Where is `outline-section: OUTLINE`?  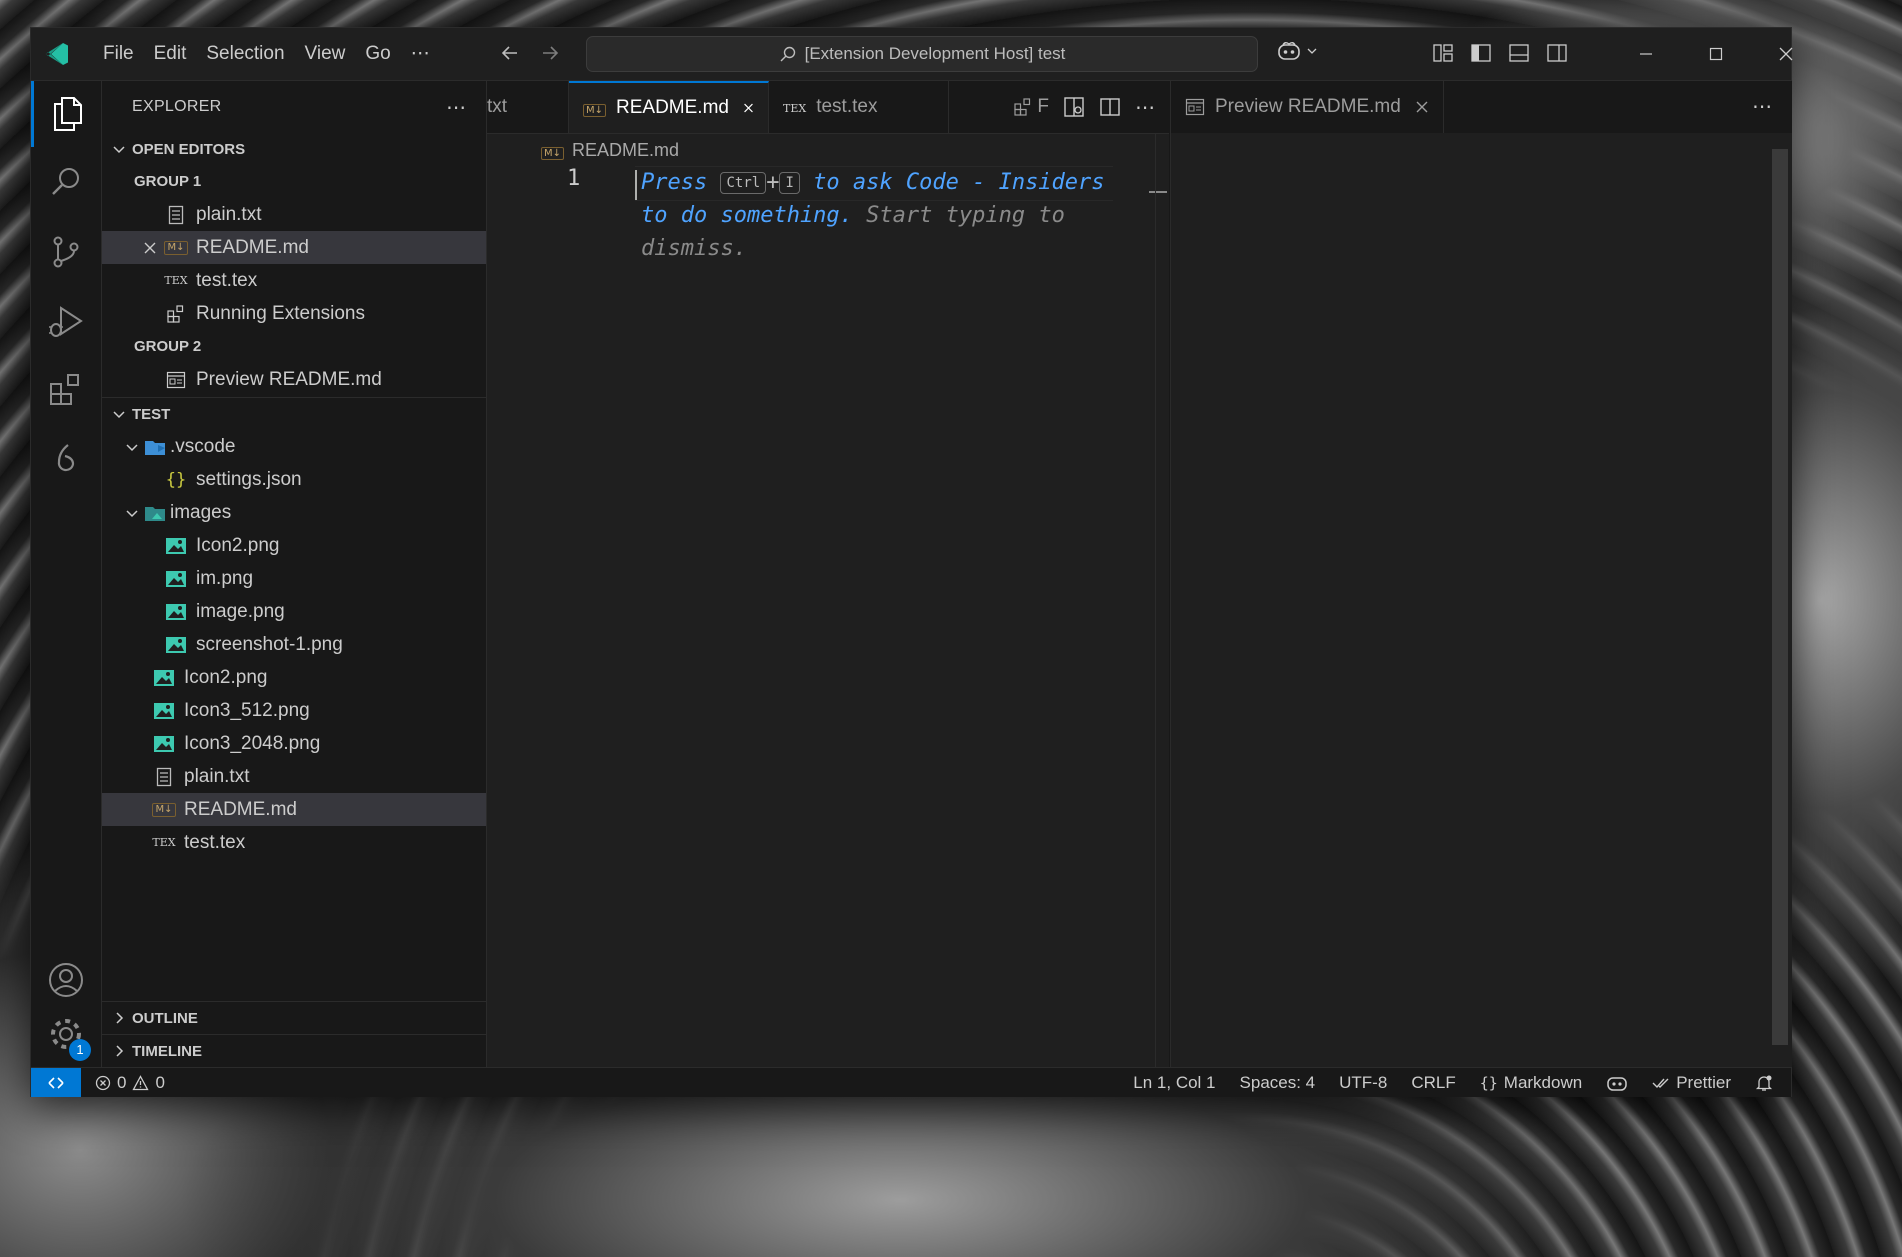 outline-section: OUTLINE is located at coordinates (294, 1017).